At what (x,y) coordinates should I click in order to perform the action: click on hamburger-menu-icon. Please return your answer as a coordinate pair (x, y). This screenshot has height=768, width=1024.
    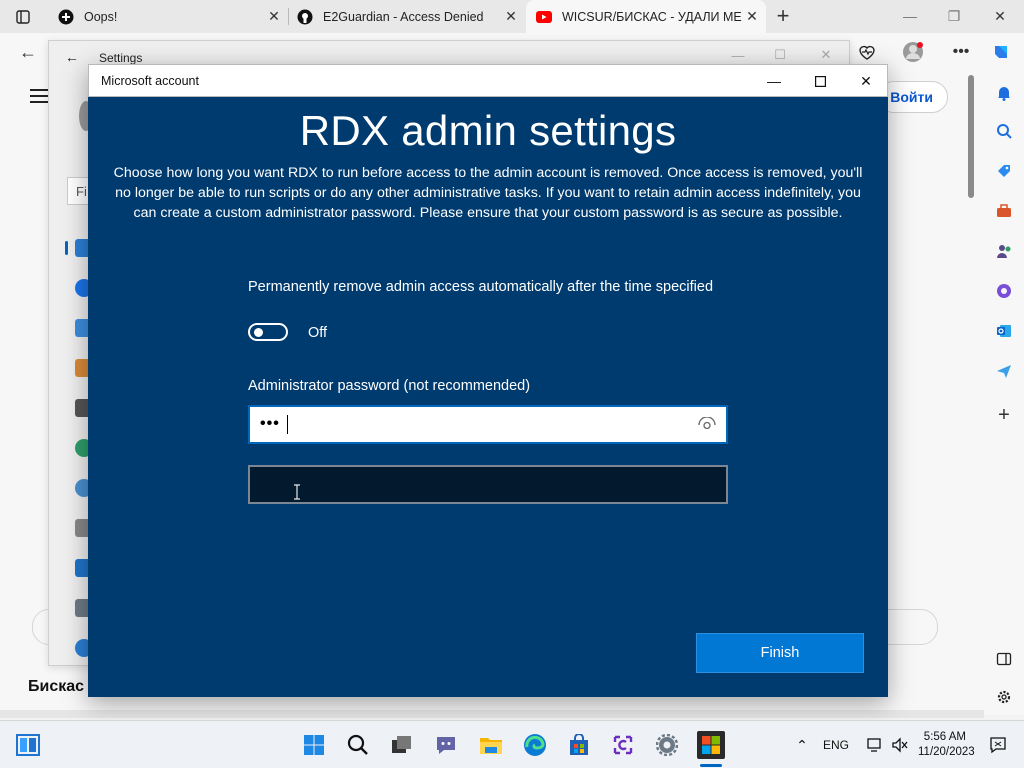
    Looking at the image, I should click on (39, 96).